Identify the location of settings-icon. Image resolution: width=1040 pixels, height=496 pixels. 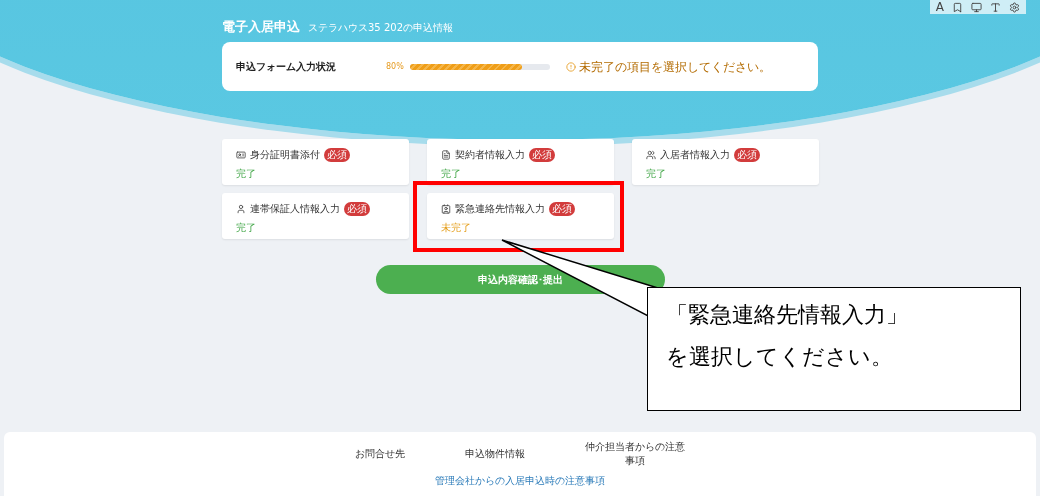
(1014, 7).